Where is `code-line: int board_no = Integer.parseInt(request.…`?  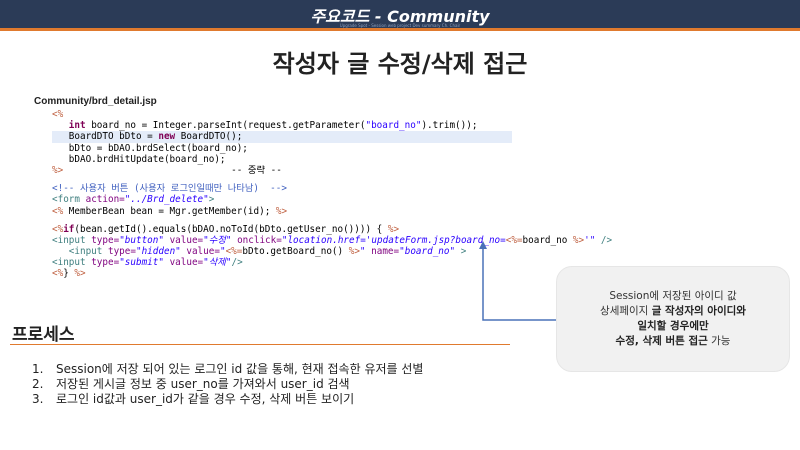 code-line: int board_no = Integer.parseInt(request.… is located at coordinates (273, 126).